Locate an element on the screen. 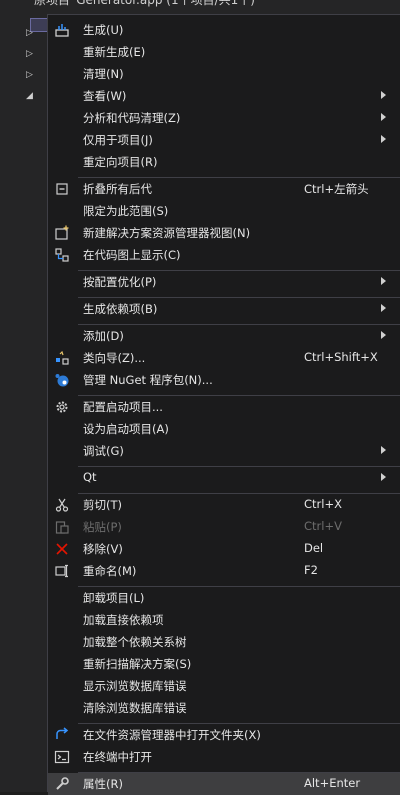 The height and width of the screenshot is (795, 400). nuget-icon is located at coordinates (62, 380).